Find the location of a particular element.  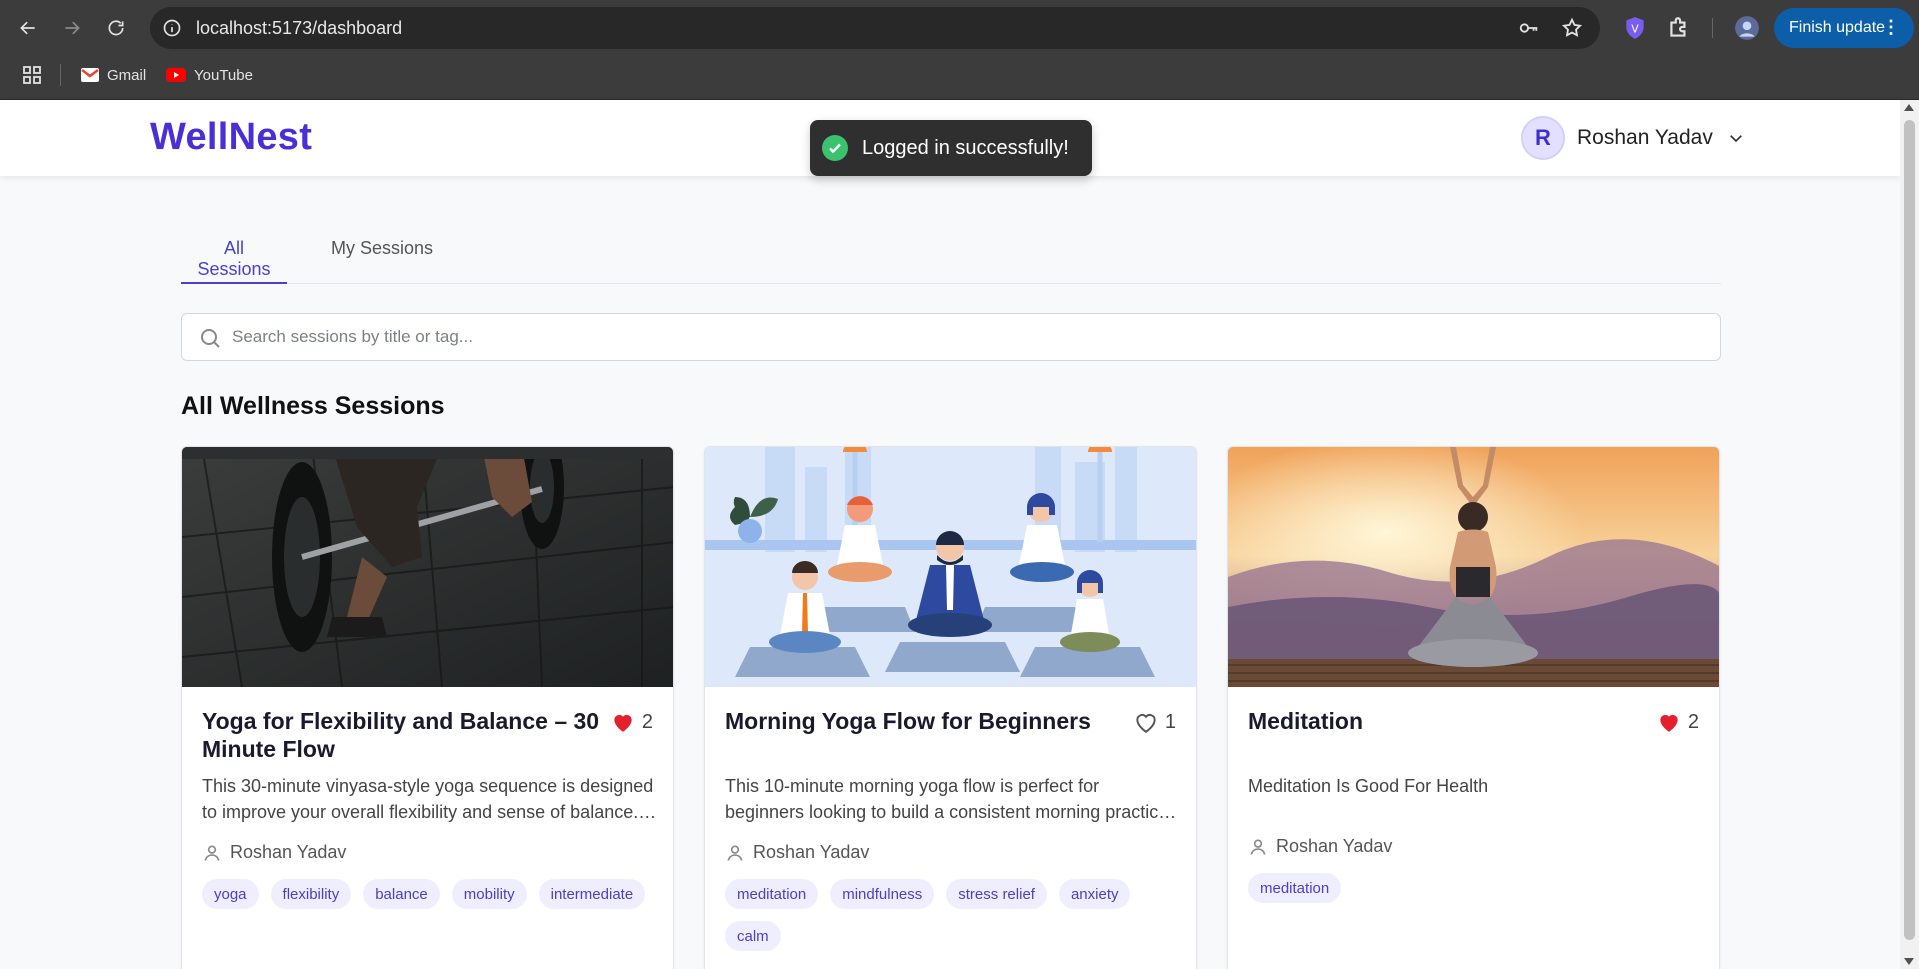

success-toast: Logged in successfully! is located at coordinates (951, 148).